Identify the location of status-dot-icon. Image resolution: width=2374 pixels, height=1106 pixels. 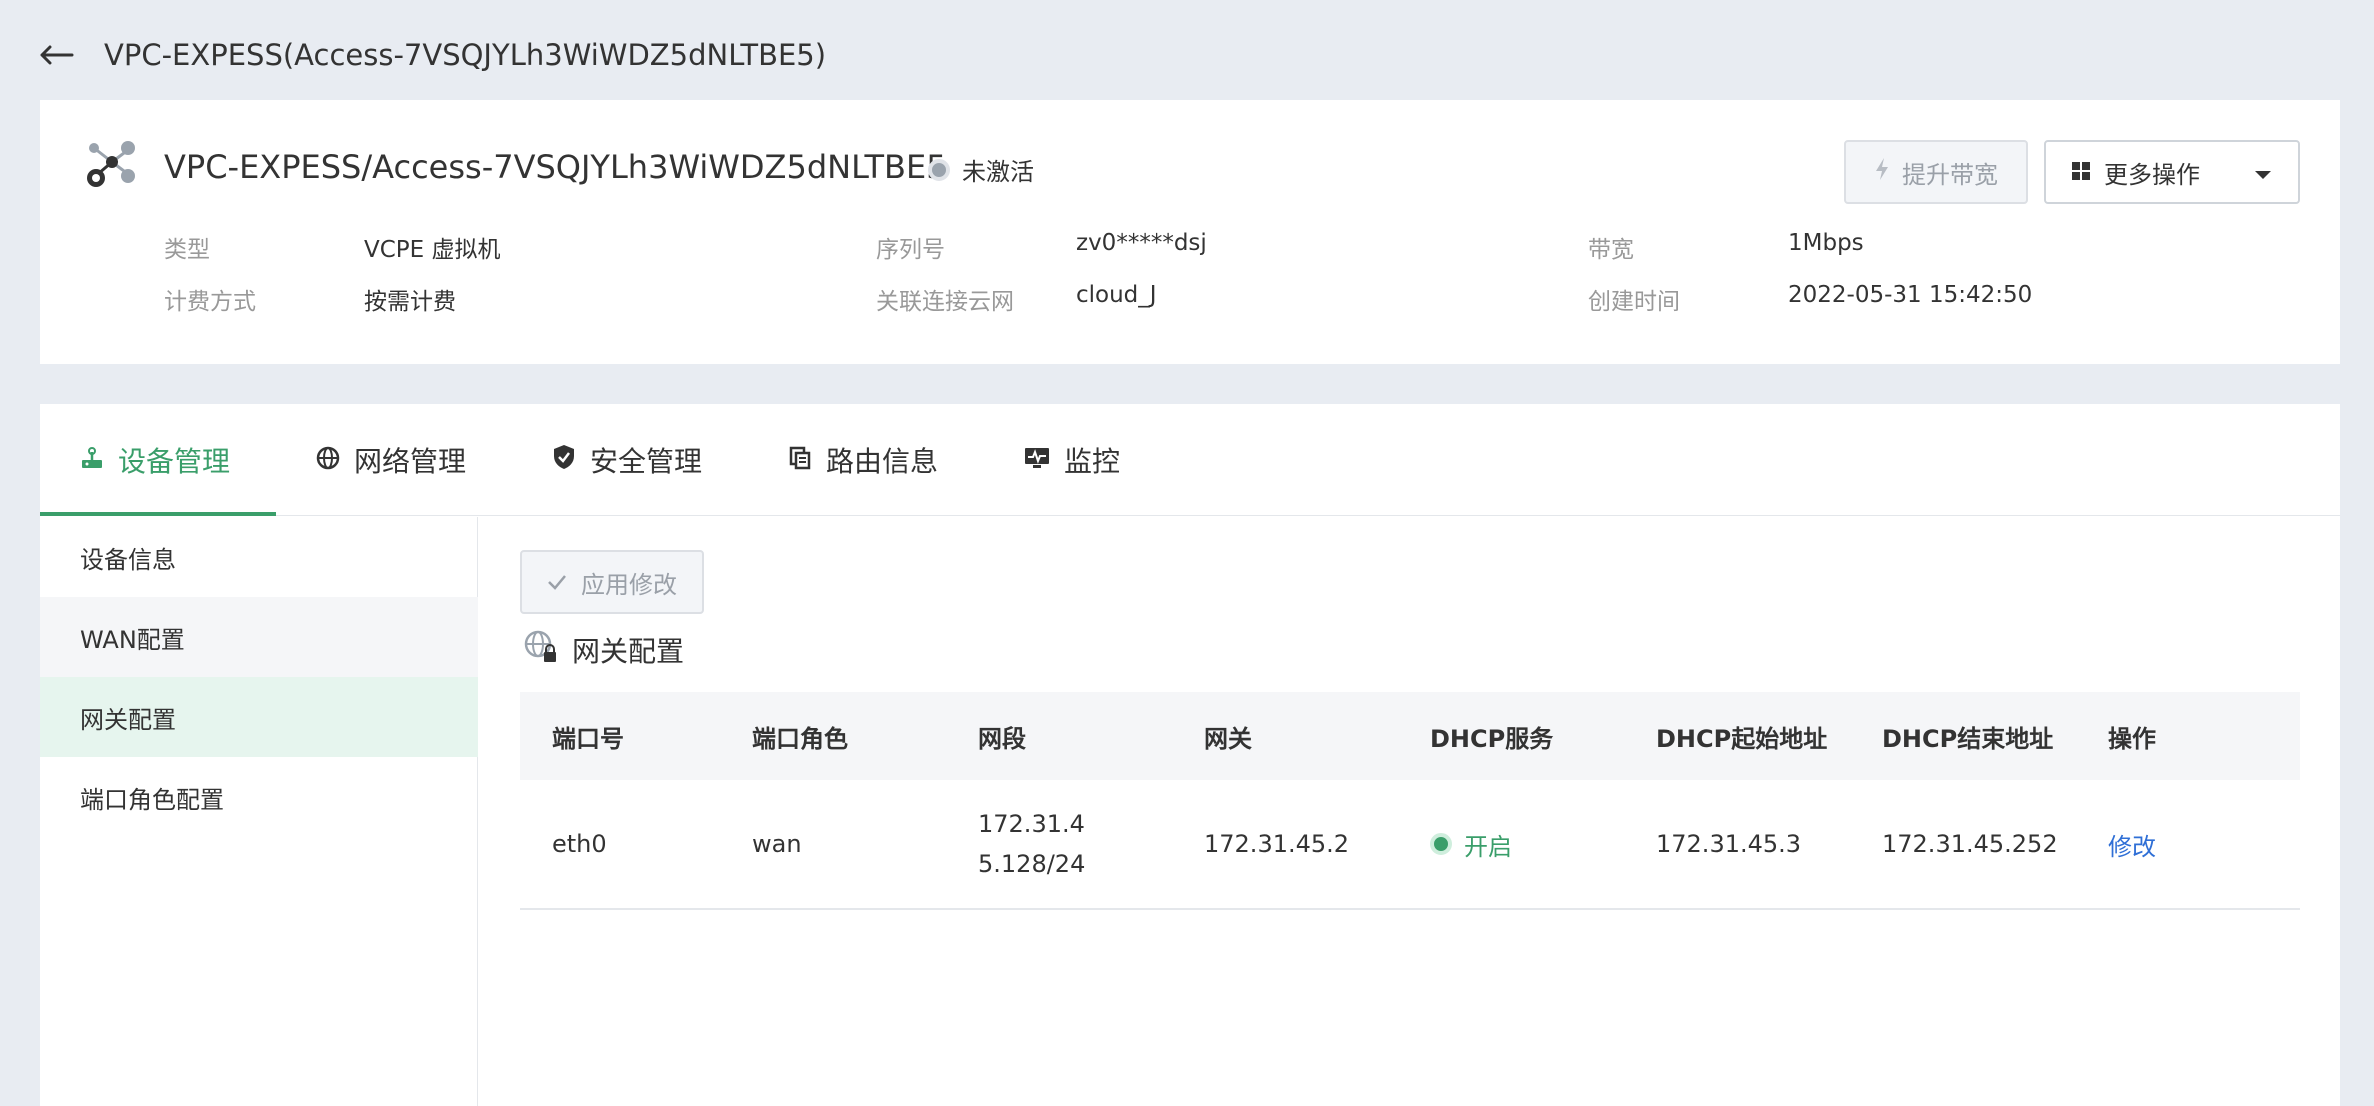
(939, 169).